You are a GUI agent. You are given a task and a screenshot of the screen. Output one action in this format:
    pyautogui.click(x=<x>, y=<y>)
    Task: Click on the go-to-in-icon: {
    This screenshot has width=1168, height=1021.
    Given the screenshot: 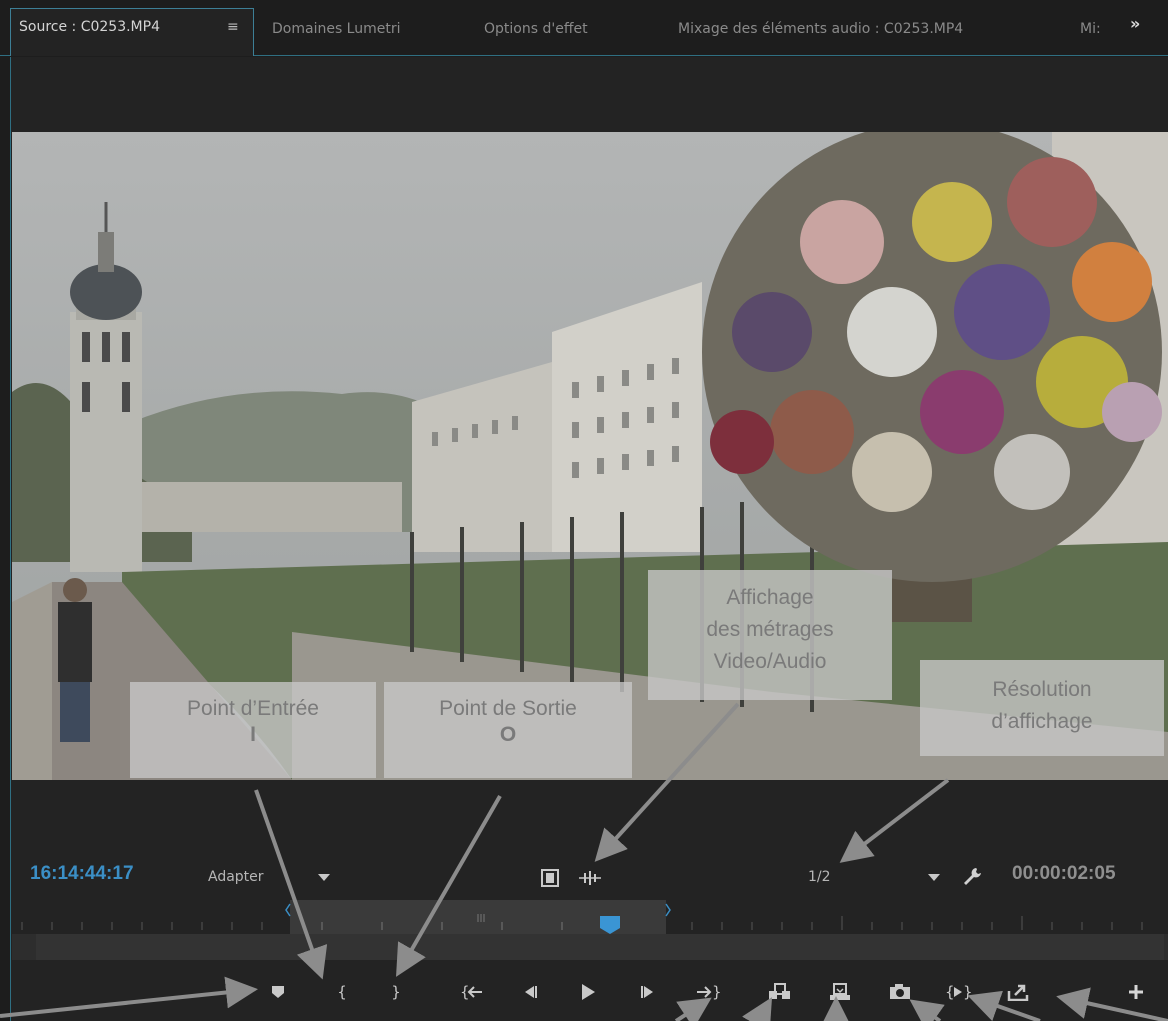 What is the action you would take?
    pyautogui.click(x=472, y=992)
    